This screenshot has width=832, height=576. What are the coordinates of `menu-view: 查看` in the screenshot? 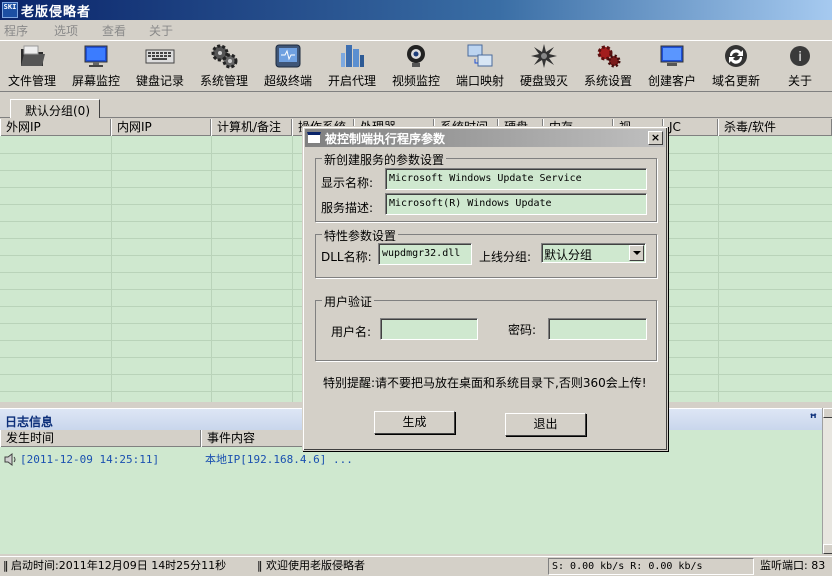 It's located at (121, 30).